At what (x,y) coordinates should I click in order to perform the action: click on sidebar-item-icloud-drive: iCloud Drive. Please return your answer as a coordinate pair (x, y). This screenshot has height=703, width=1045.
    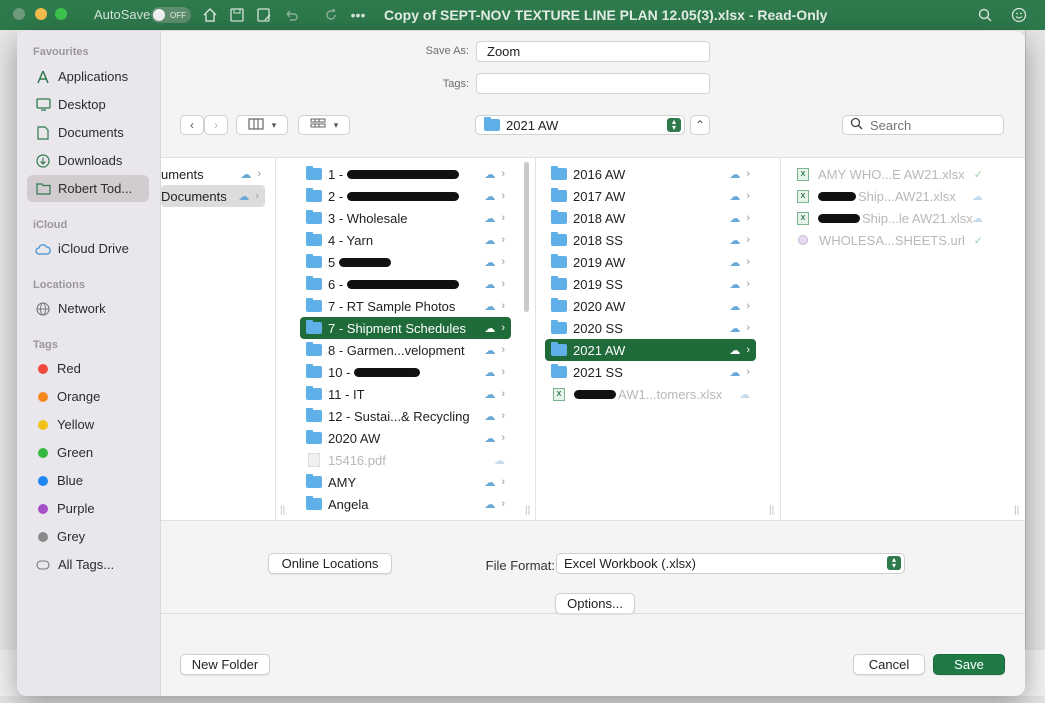
    Looking at the image, I should click on (88, 248).